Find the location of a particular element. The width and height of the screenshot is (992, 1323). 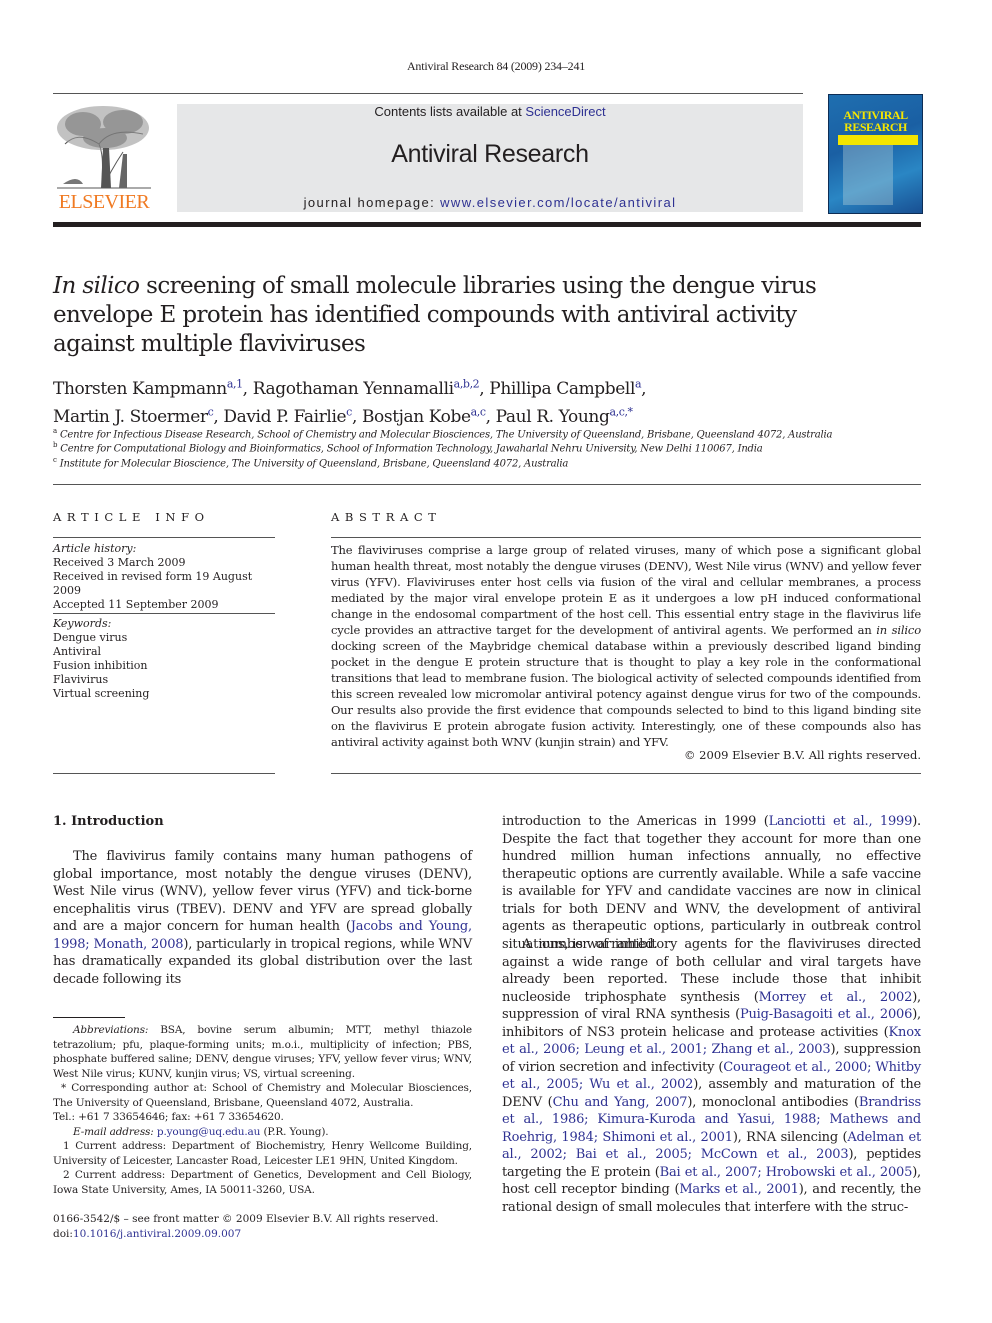

contents-prefix: Contents lists available at is located at coordinates (450, 111).